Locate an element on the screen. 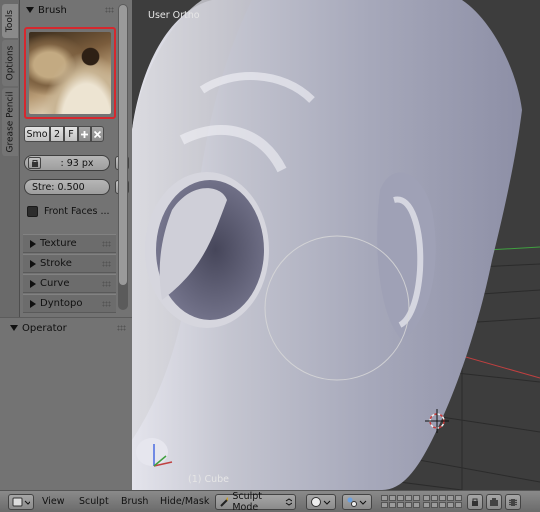 Image resolution: width=540 pixels, height=512 pixels. tab-grease-pencil-label: Grease Pencil is located at coordinates (10, 122).